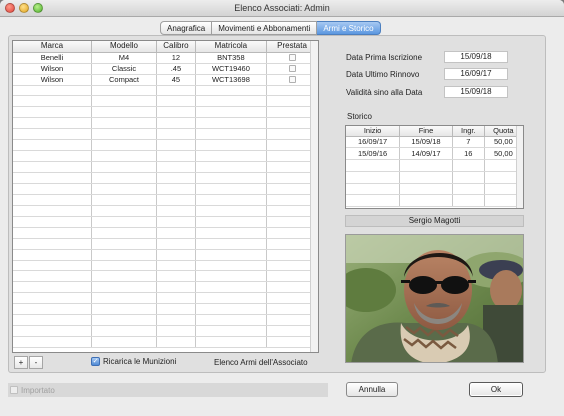  What do you see at coordinates (176, 69) in the screenshot?
I see `table-cell-calibro: .45` at bounding box center [176, 69].